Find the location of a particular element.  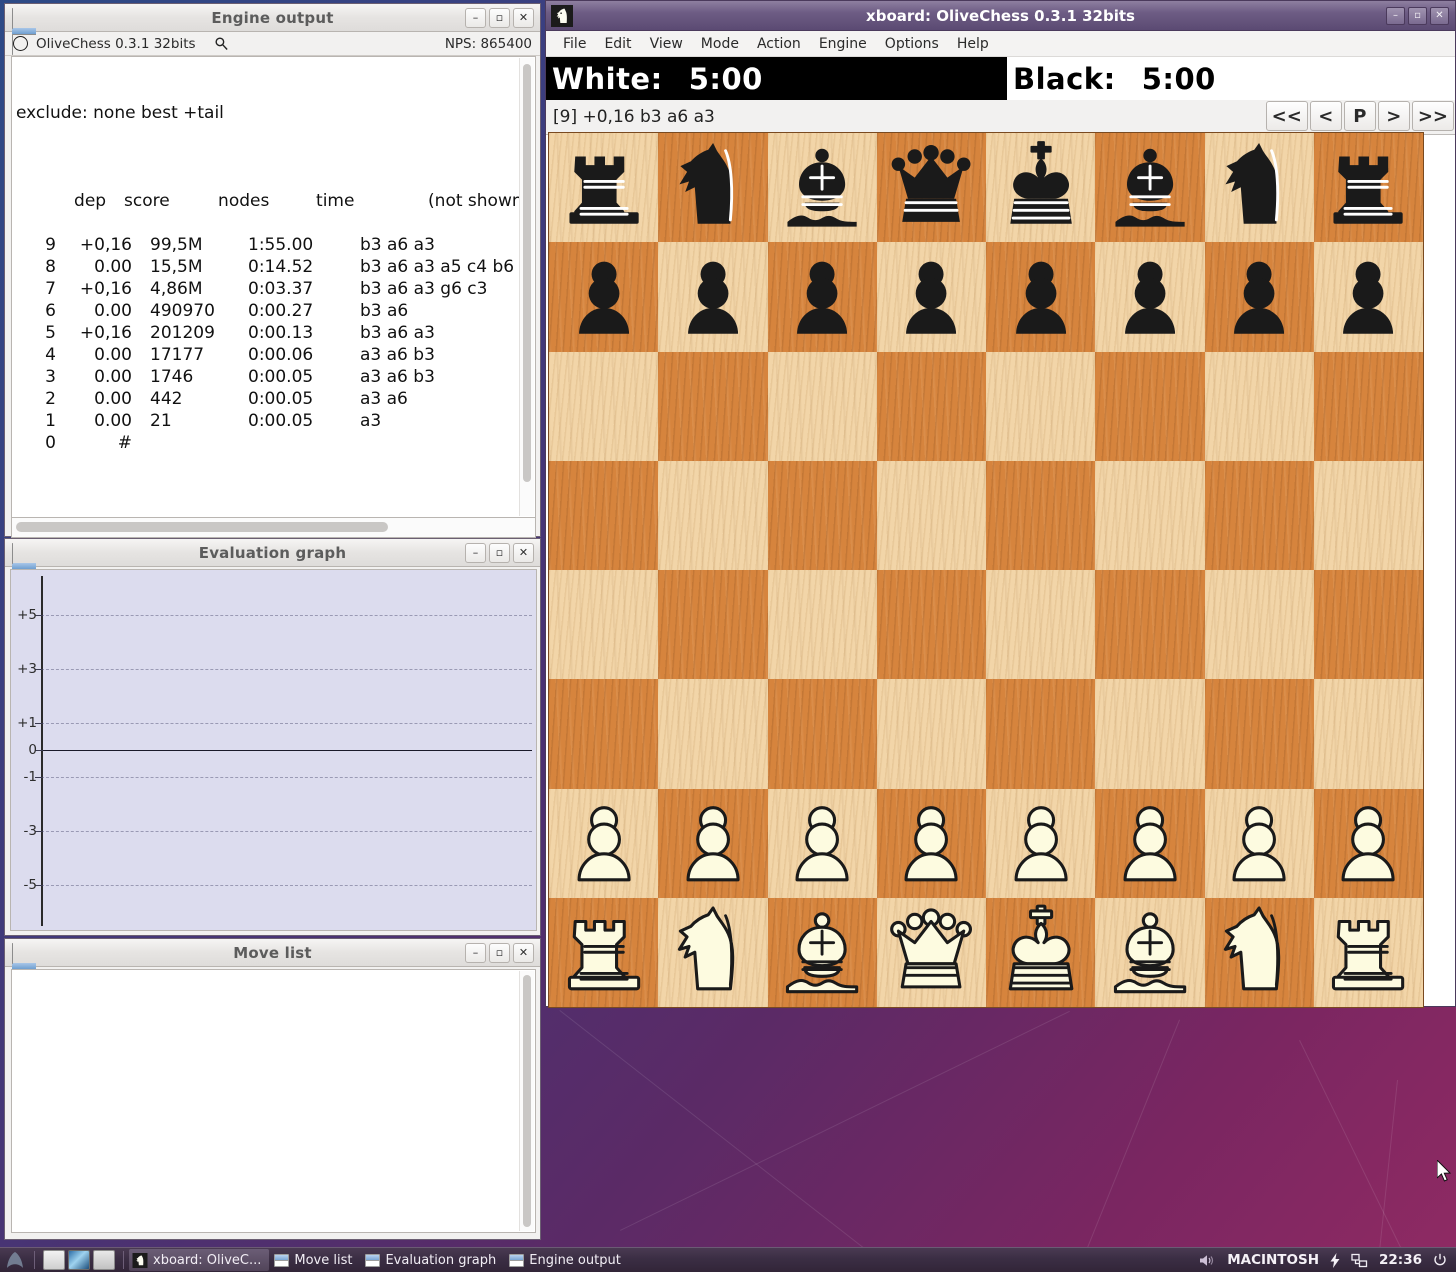

square-d5 is located at coordinates (931, 515).